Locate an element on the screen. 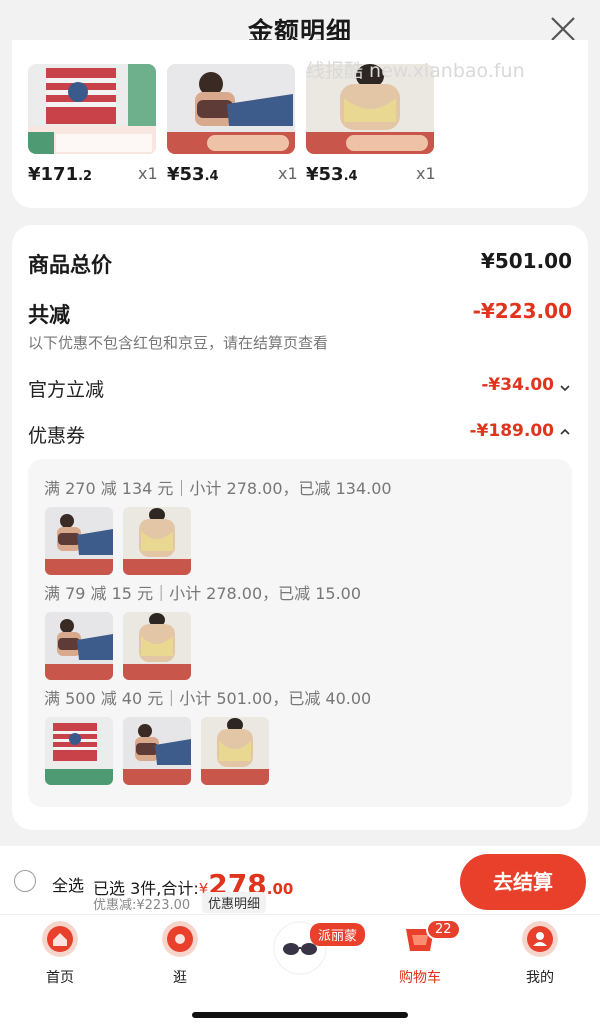 The height and width of the screenshot is (1032, 600). tab-label: 购物车 is located at coordinates (420, 978).